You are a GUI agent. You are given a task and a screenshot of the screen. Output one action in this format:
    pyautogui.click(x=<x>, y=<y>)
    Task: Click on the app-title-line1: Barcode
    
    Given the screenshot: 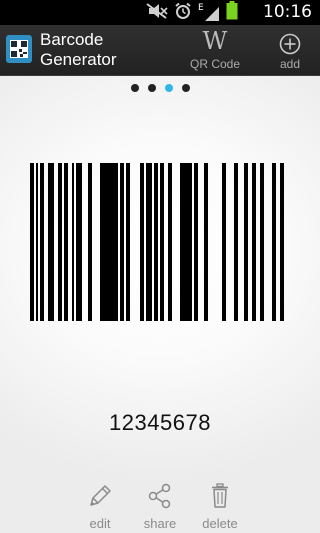 What is the action you would take?
    pyautogui.click(x=72, y=39)
    